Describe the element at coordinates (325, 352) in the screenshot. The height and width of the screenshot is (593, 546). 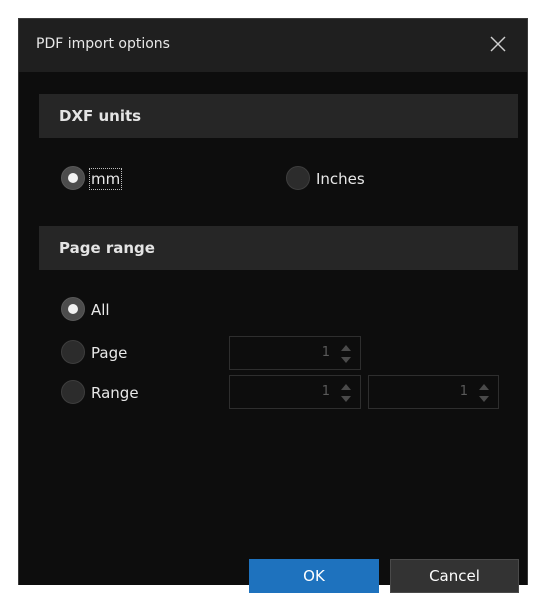
I see `page-number-value: 1` at that location.